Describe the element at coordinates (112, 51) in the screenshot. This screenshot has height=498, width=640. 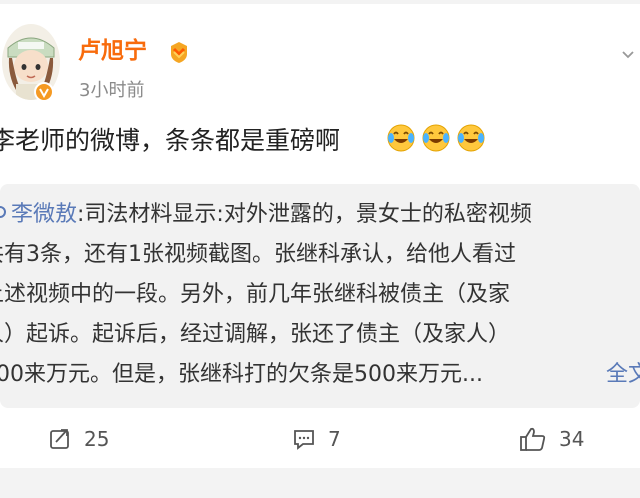
I see `username: 卢旭宁` at that location.